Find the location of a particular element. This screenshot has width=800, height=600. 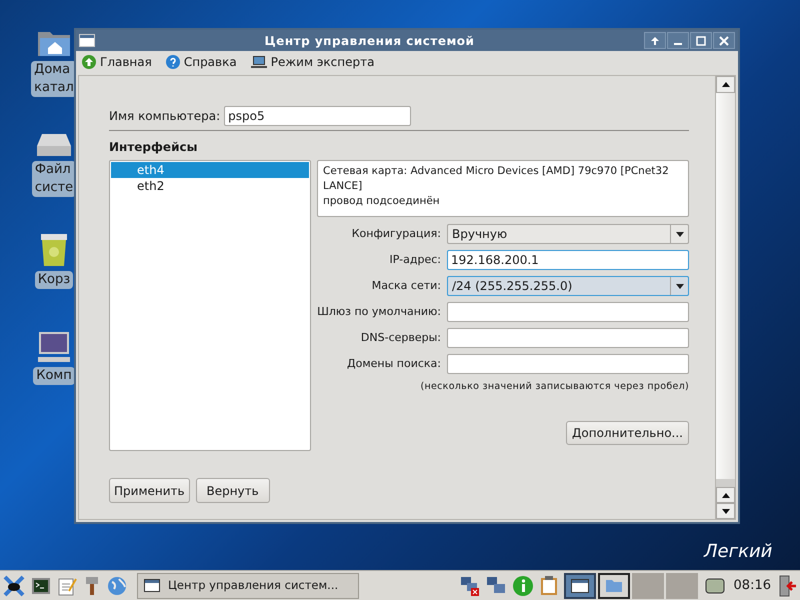

maximize-button is located at coordinates (701, 40).